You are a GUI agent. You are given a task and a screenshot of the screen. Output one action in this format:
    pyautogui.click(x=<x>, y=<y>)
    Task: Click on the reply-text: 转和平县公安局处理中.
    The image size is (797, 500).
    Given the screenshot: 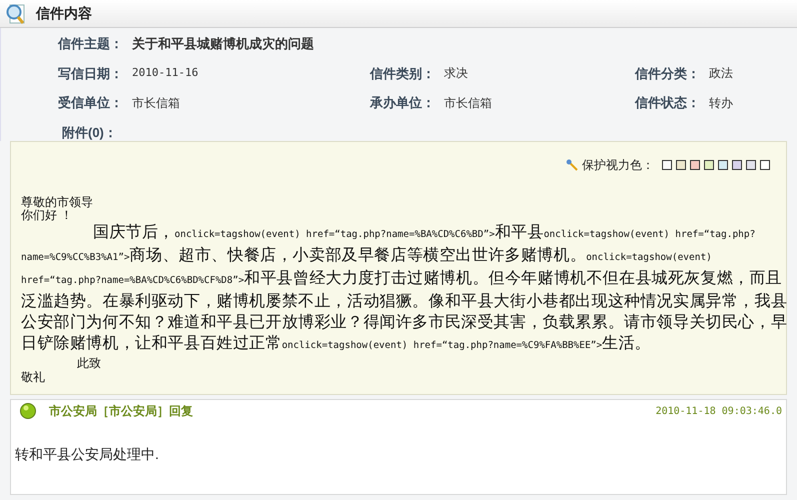 What is the action you would take?
    pyautogui.click(x=87, y=454)
    